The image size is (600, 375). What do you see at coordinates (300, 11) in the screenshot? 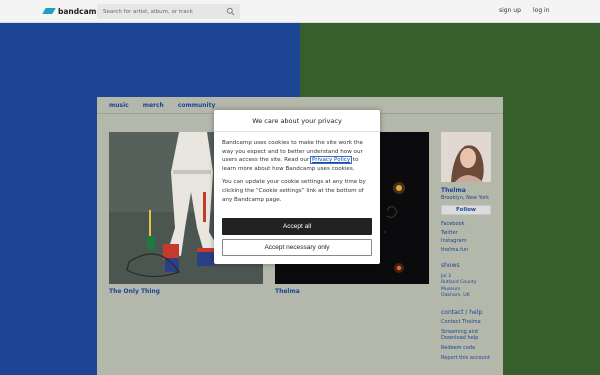
I see `site-header: bandcamp sign up log in` at bounding box center [300, 11].